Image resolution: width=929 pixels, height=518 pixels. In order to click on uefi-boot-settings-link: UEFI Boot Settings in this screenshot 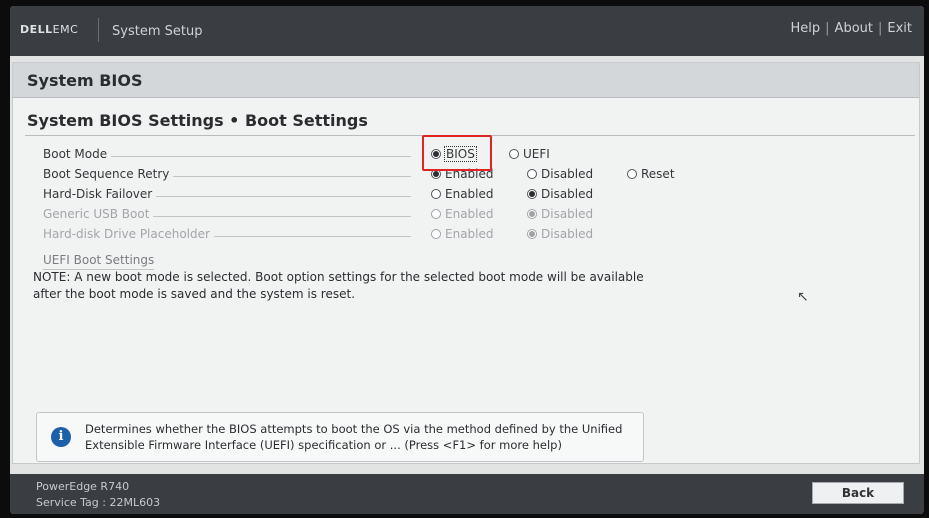, I will do `click(99, 261)`.